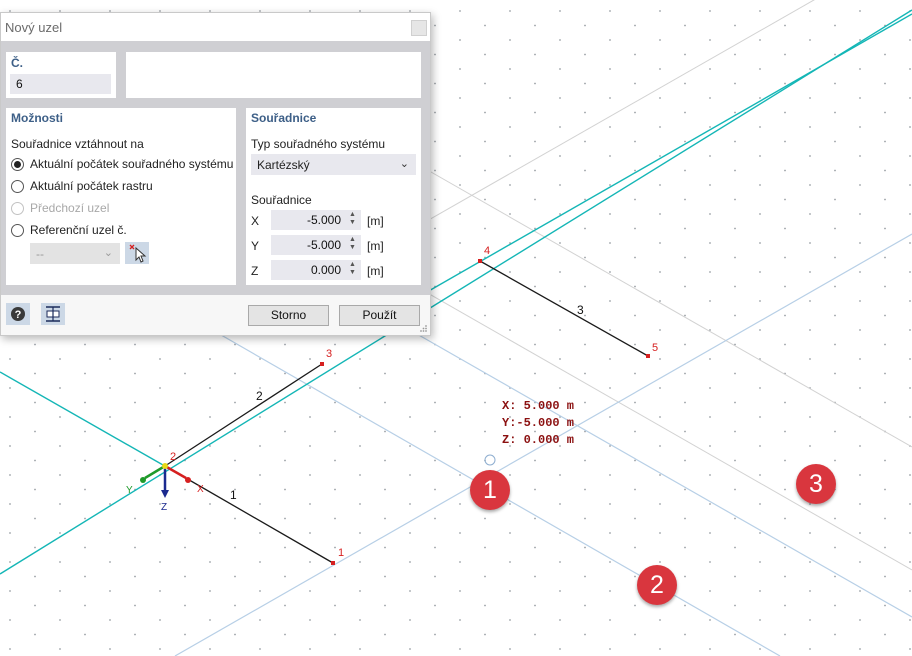 The height and width of the screenshot is (656, 912). What do you see at coordinates (318, 144) in the screenshot?
I see `coordinate-system-label: Typ souřadného systému` at bounding box center [318, 144].